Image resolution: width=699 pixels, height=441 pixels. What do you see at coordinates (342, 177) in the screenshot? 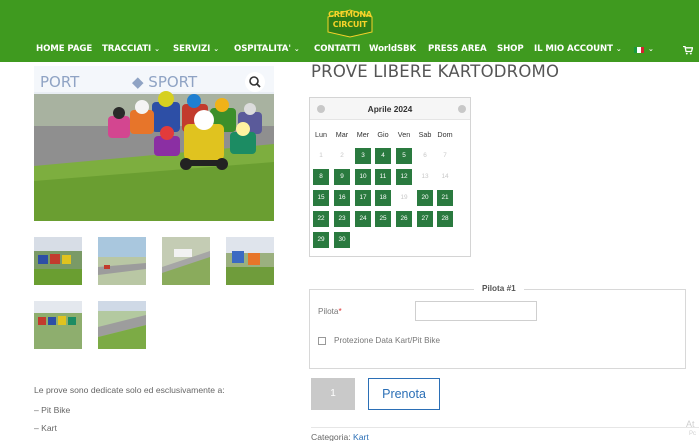
I see `calendar-day-available: 9` at bounding box center [342, 177].